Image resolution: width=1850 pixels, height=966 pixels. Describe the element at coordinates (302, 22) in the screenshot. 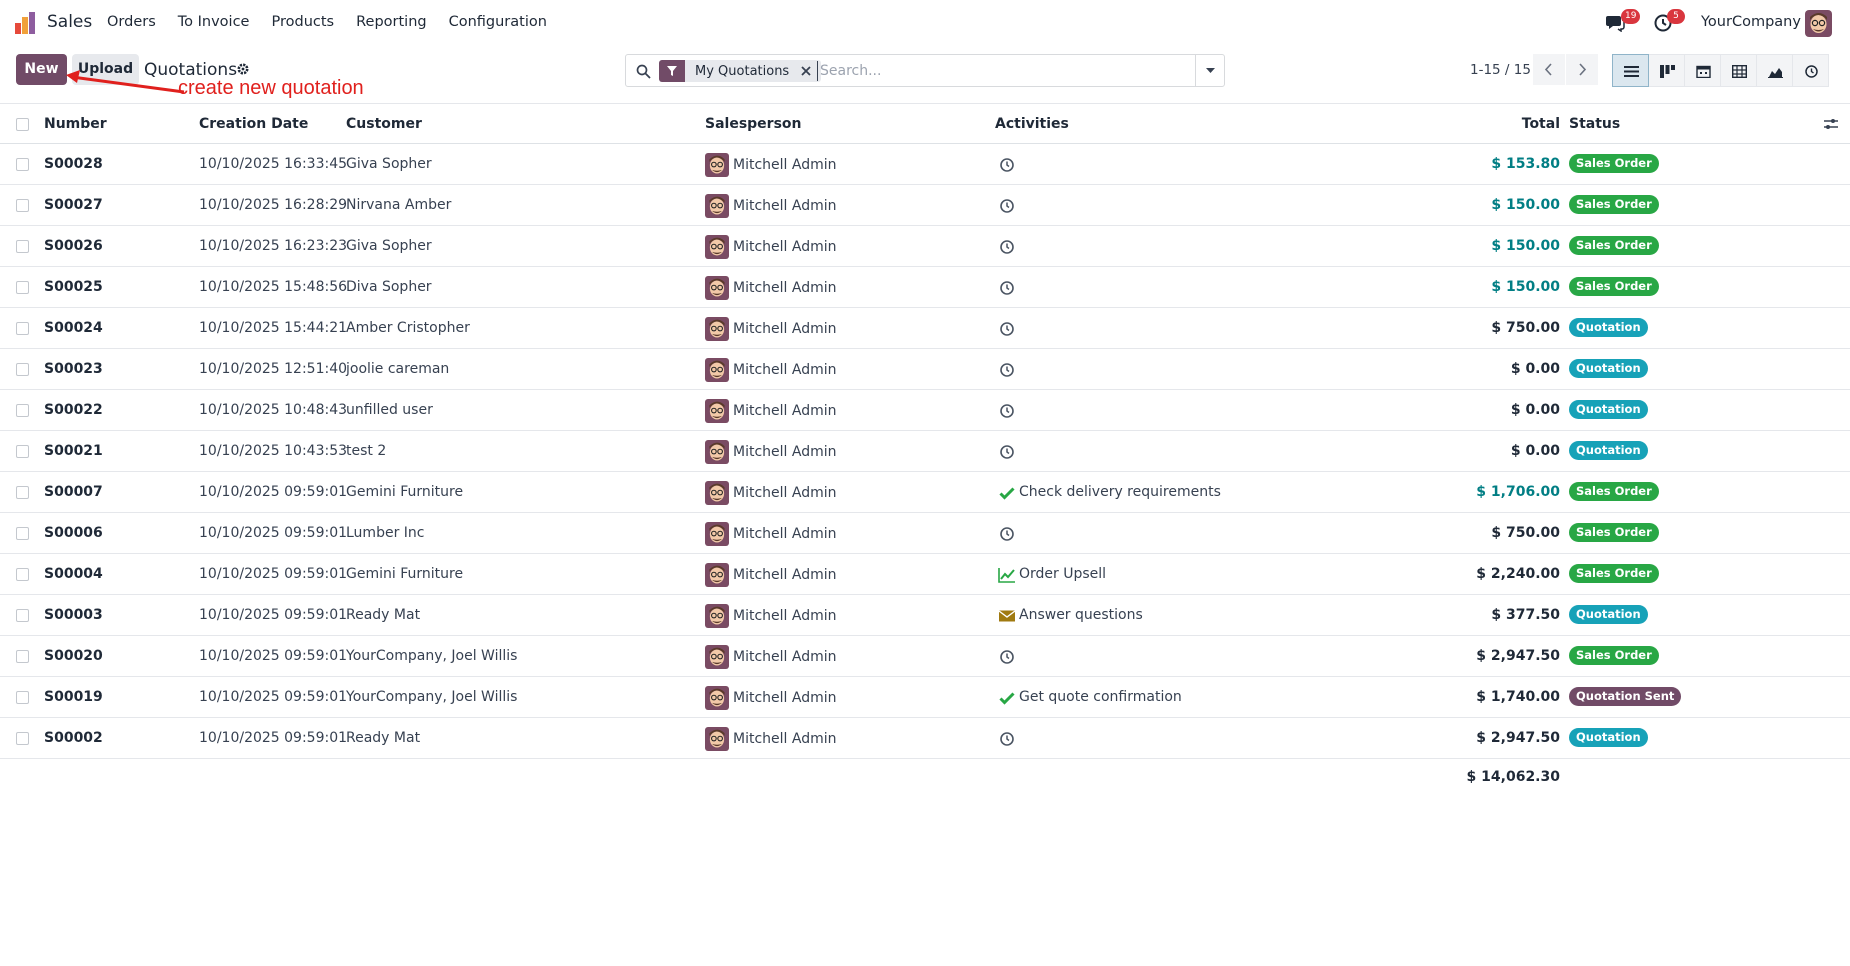

I see `menu-products: Products` at that location.